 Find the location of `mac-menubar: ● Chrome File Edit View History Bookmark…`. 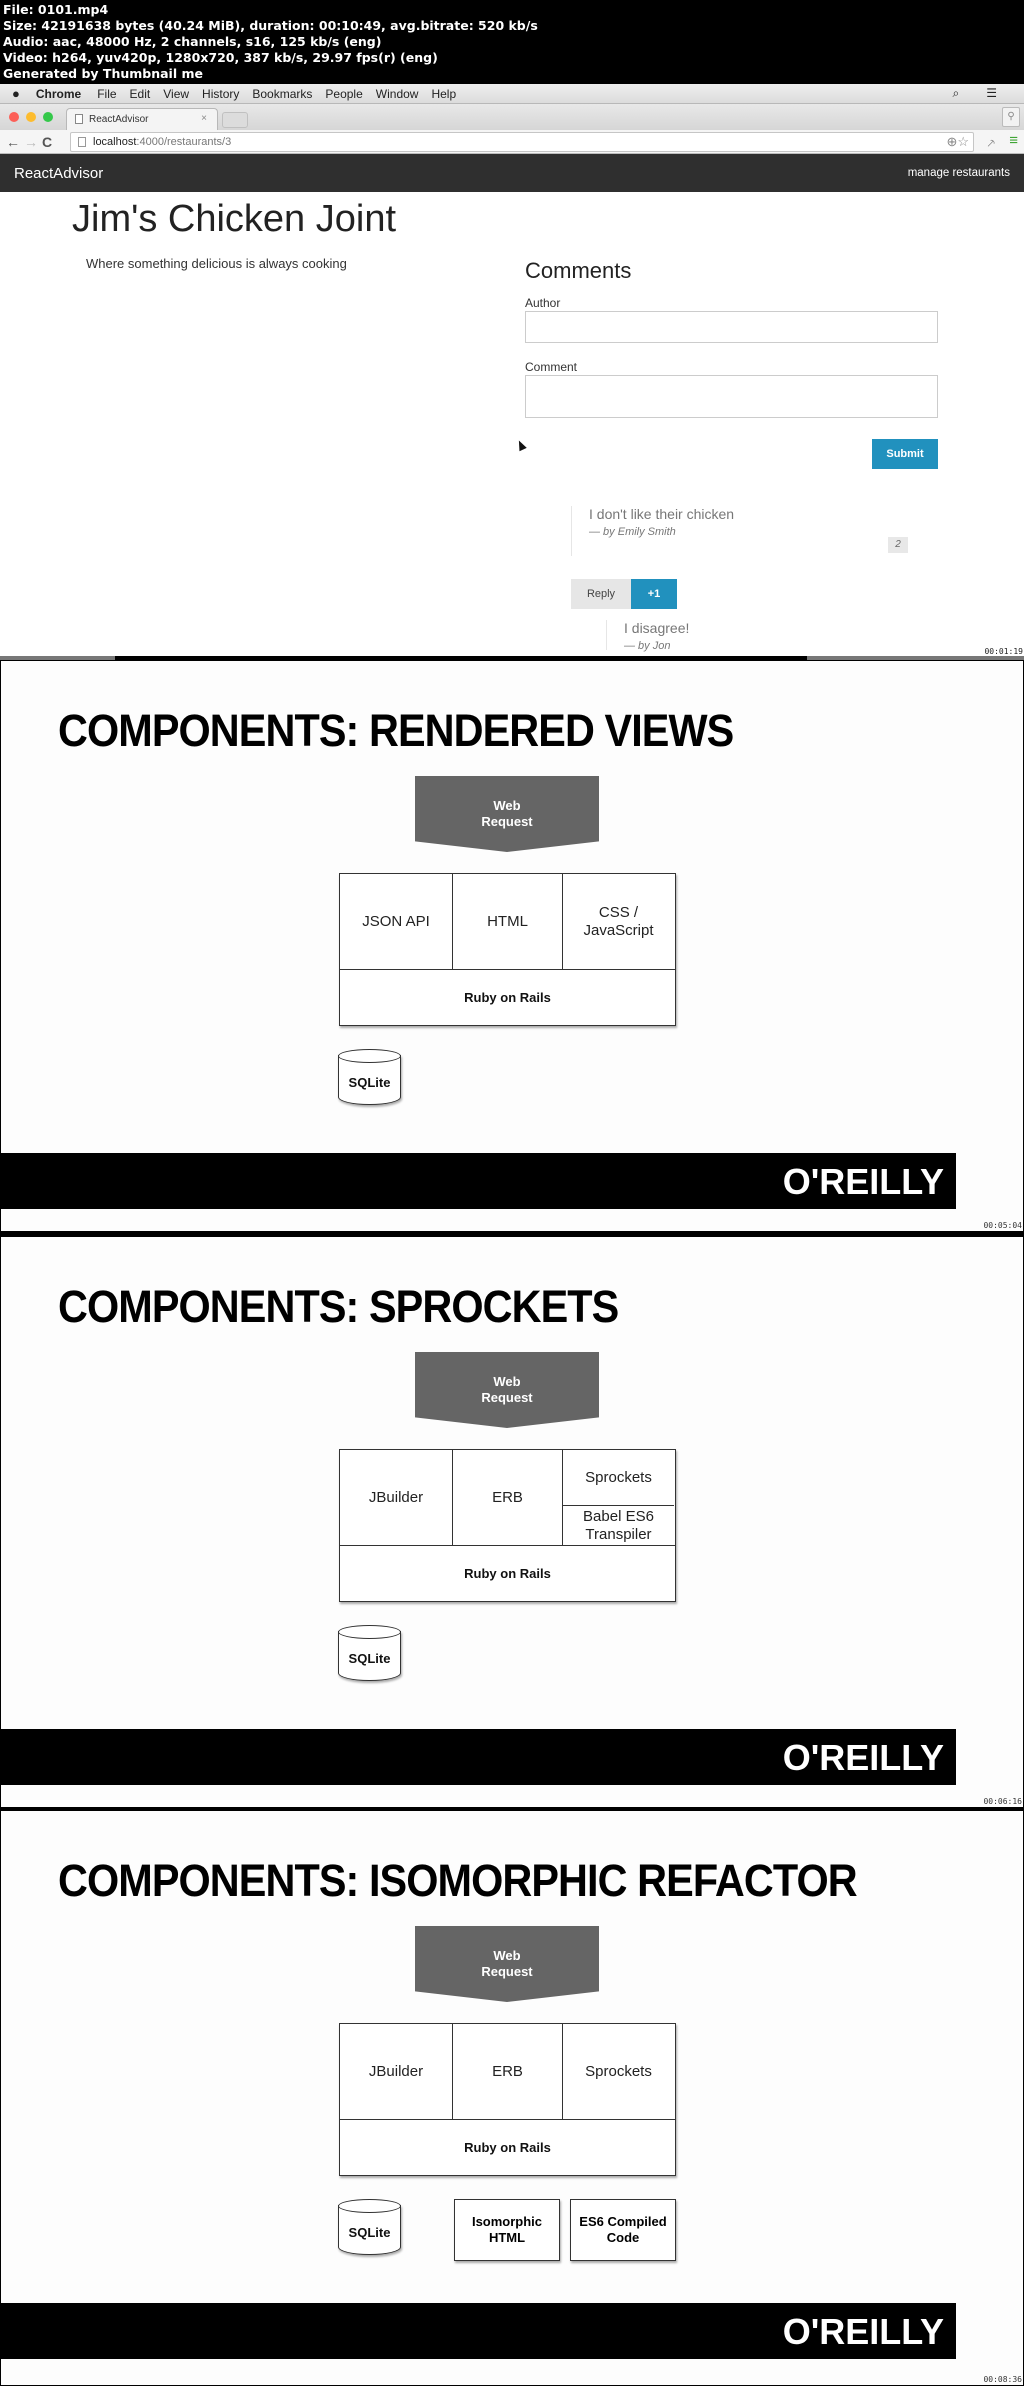

mac-menubar: ● Chrome File Edit View History Bookmark… is located at coordinates (512, 94).